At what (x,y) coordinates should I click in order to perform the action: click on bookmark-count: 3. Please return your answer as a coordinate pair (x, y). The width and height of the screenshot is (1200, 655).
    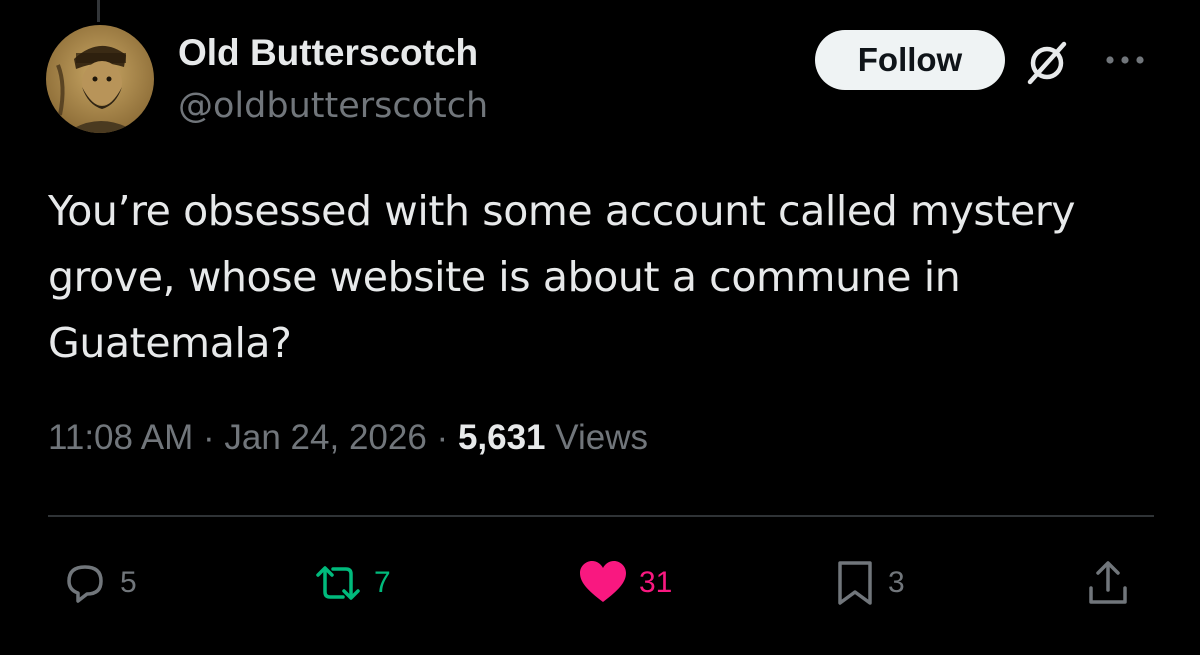
    Looking at the image, I should click on (896, 582).